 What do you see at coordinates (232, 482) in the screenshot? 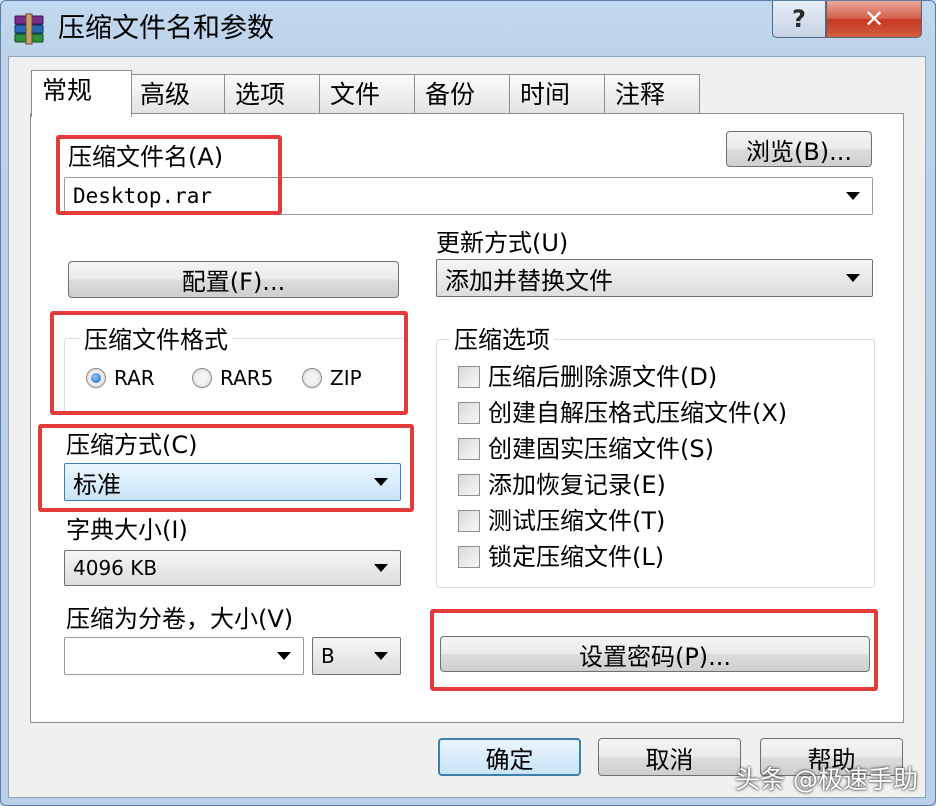
I see `method-select: 标准` at bounding box center [232, 482].